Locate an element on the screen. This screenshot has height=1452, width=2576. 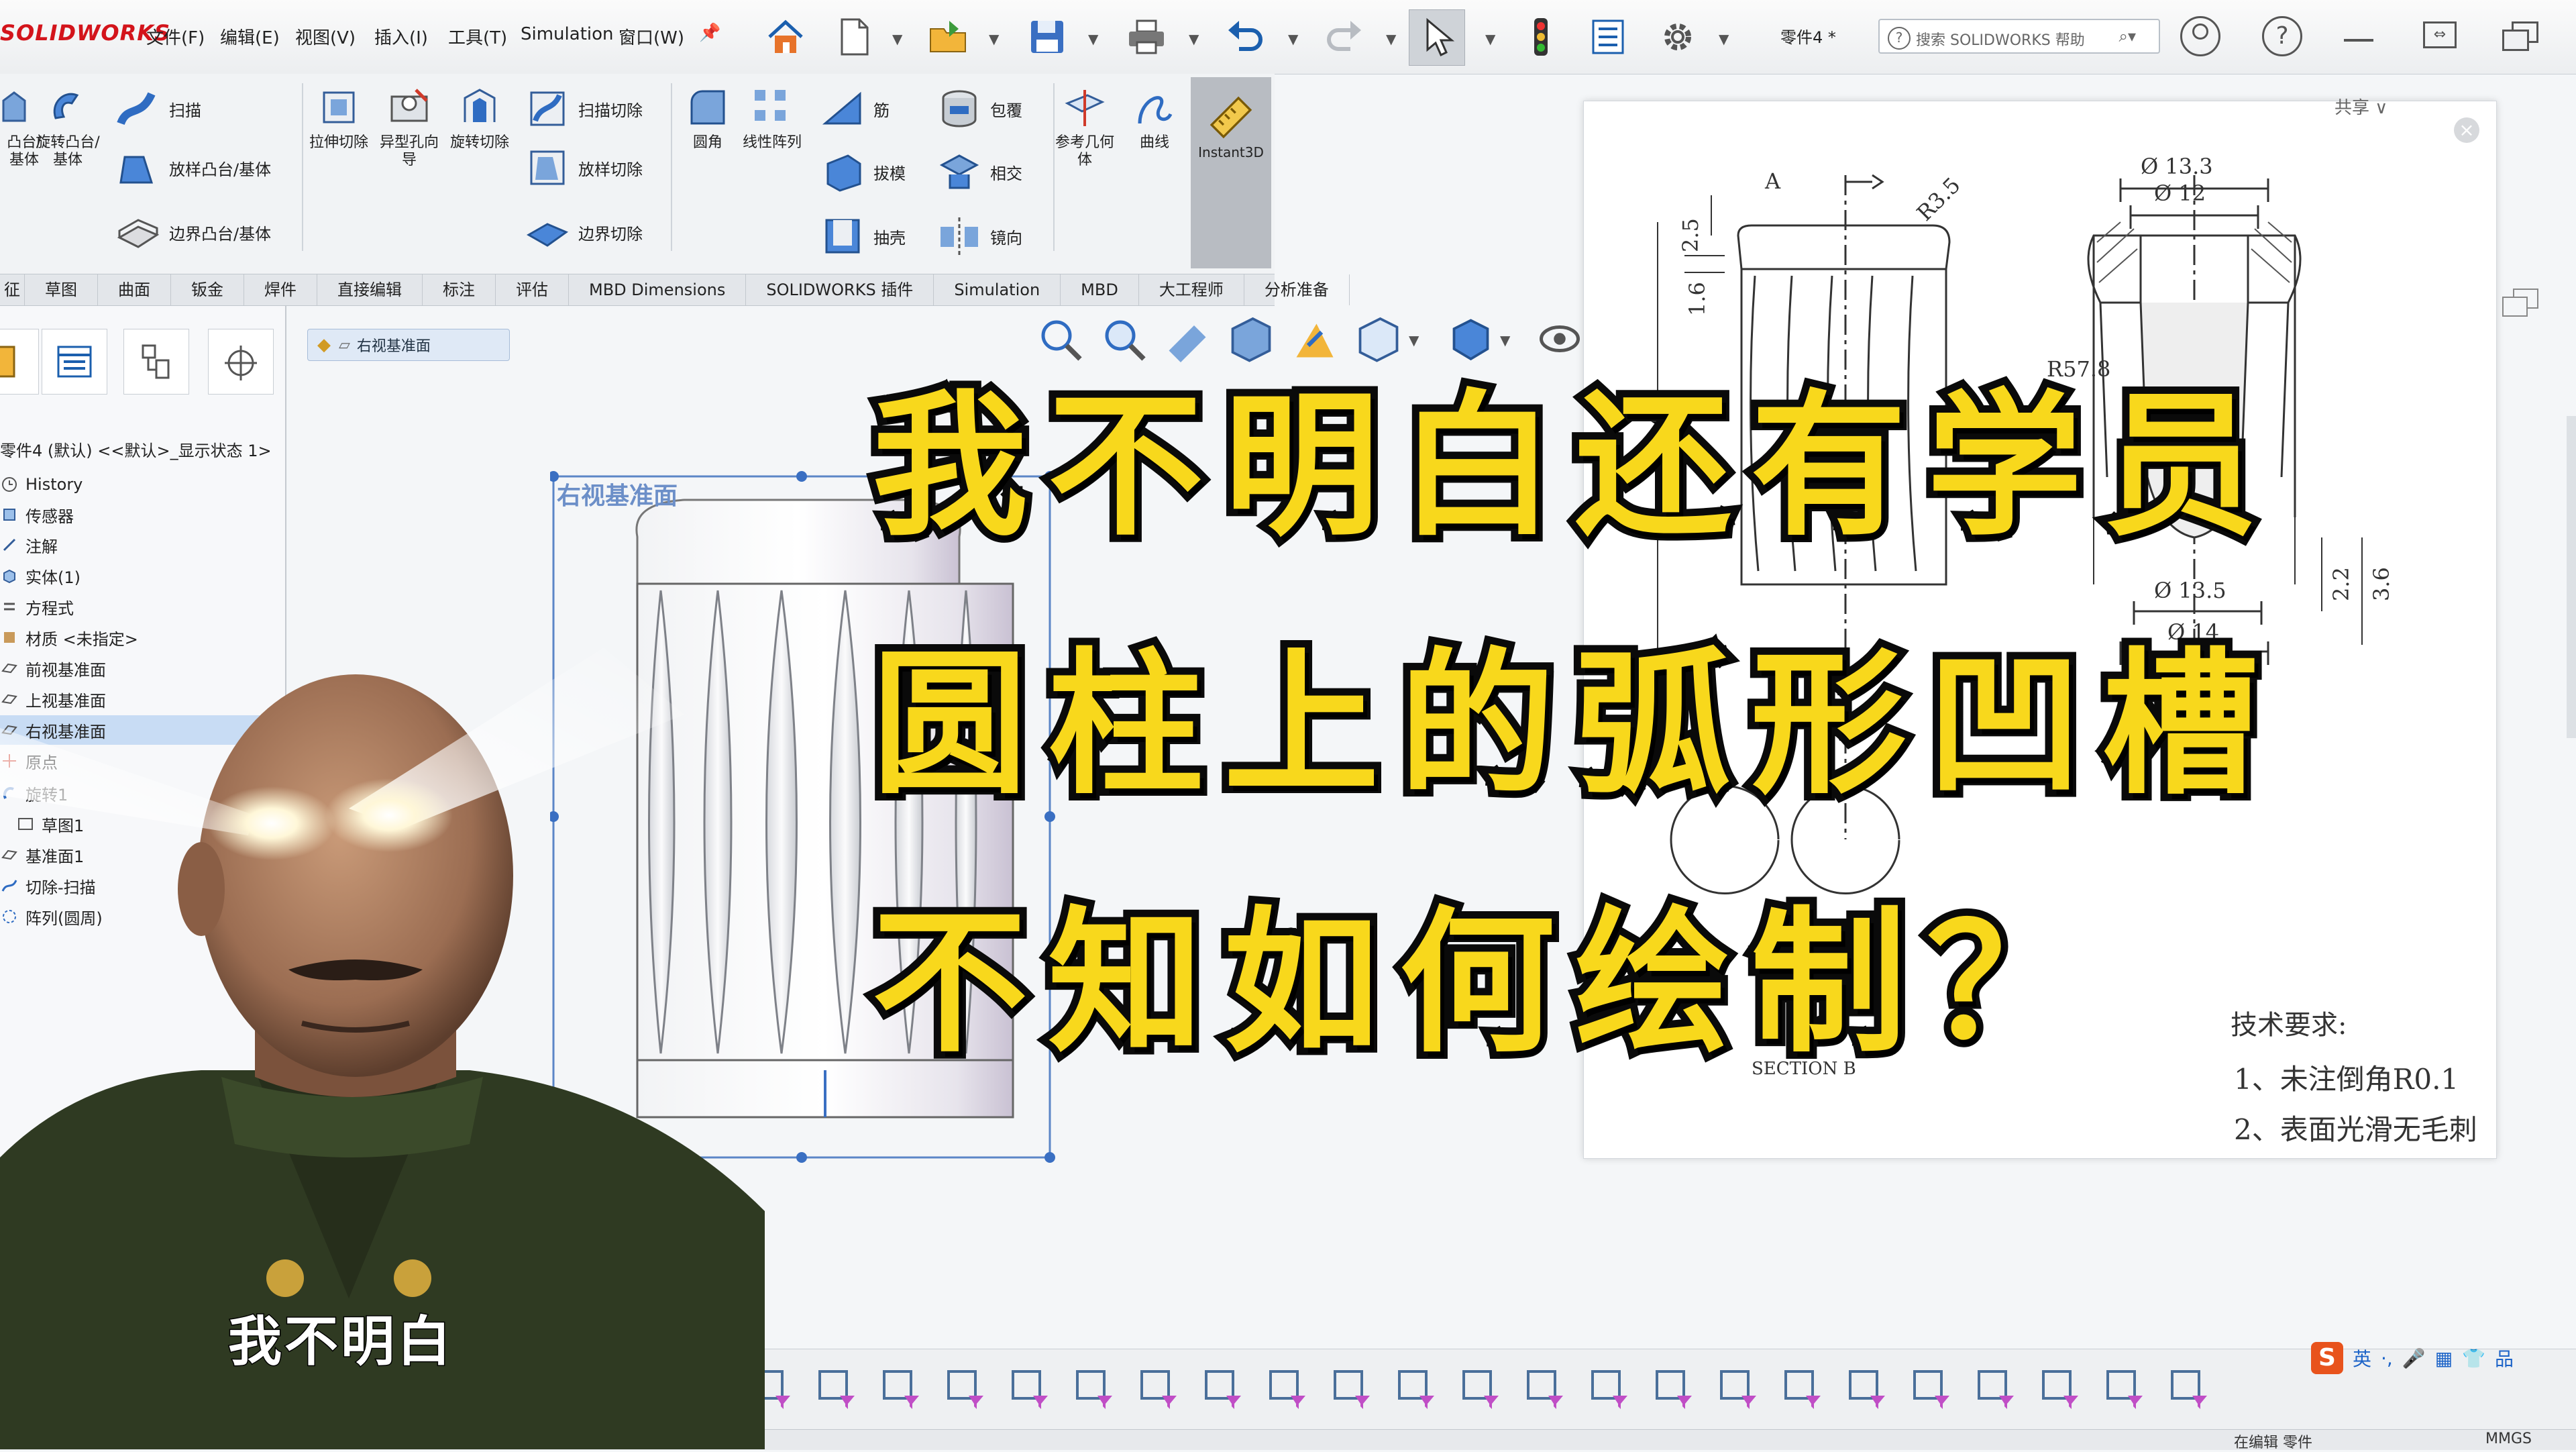
revolved-boss-button: 旋转凸台/基体 is located at coordinates (68, 126).